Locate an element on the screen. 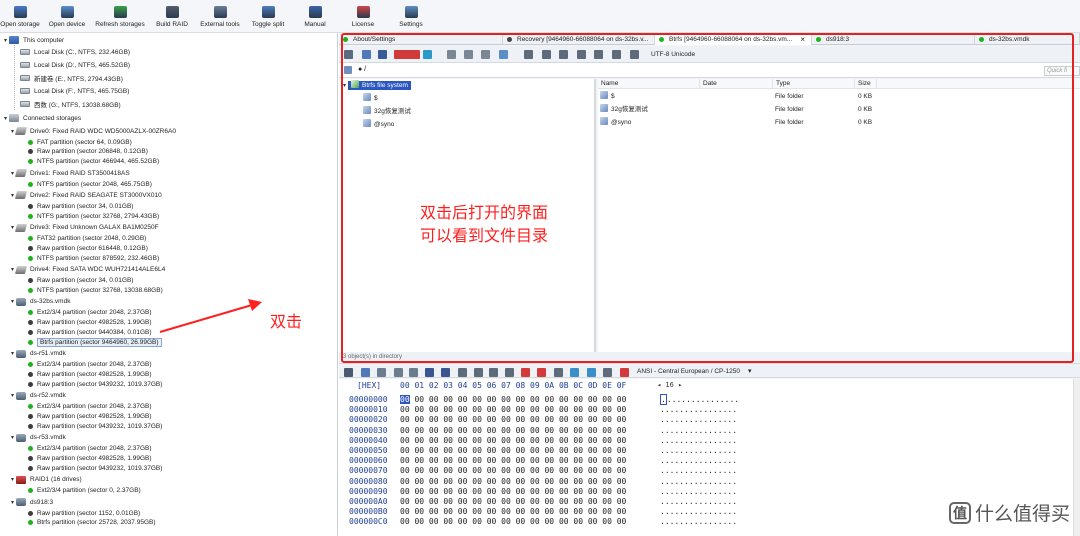 This screenshot has width=1080, height=536. watermark: 值 什么值得买 is located at coordinates (1009, 512).